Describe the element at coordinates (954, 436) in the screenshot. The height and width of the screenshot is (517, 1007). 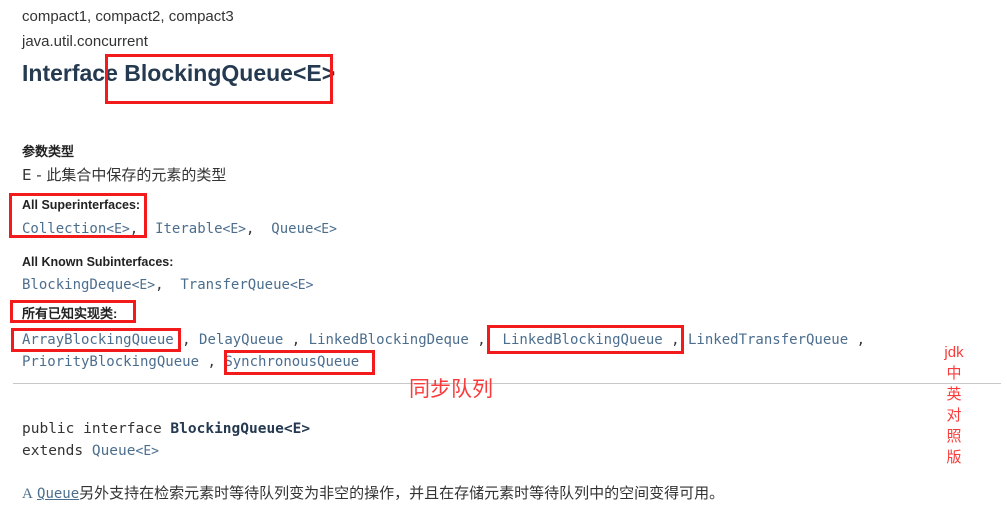
I see `side-note-char-4: 照` at that location.